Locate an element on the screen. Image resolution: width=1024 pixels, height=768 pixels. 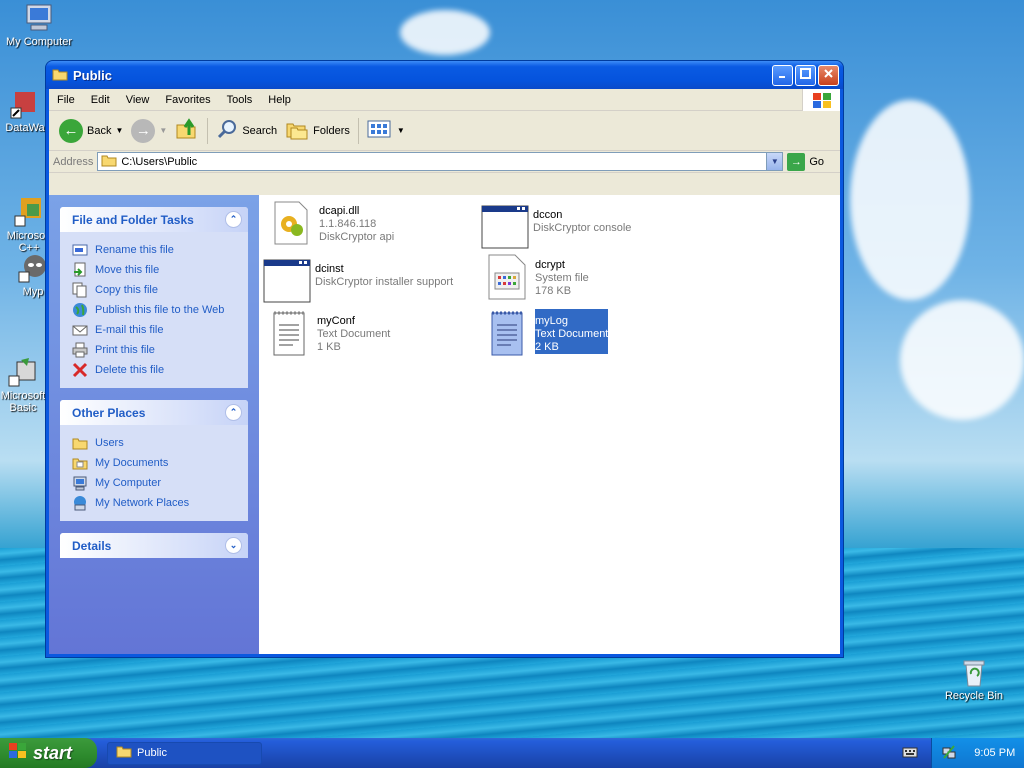
cloud is located at coordinates (962, 360).